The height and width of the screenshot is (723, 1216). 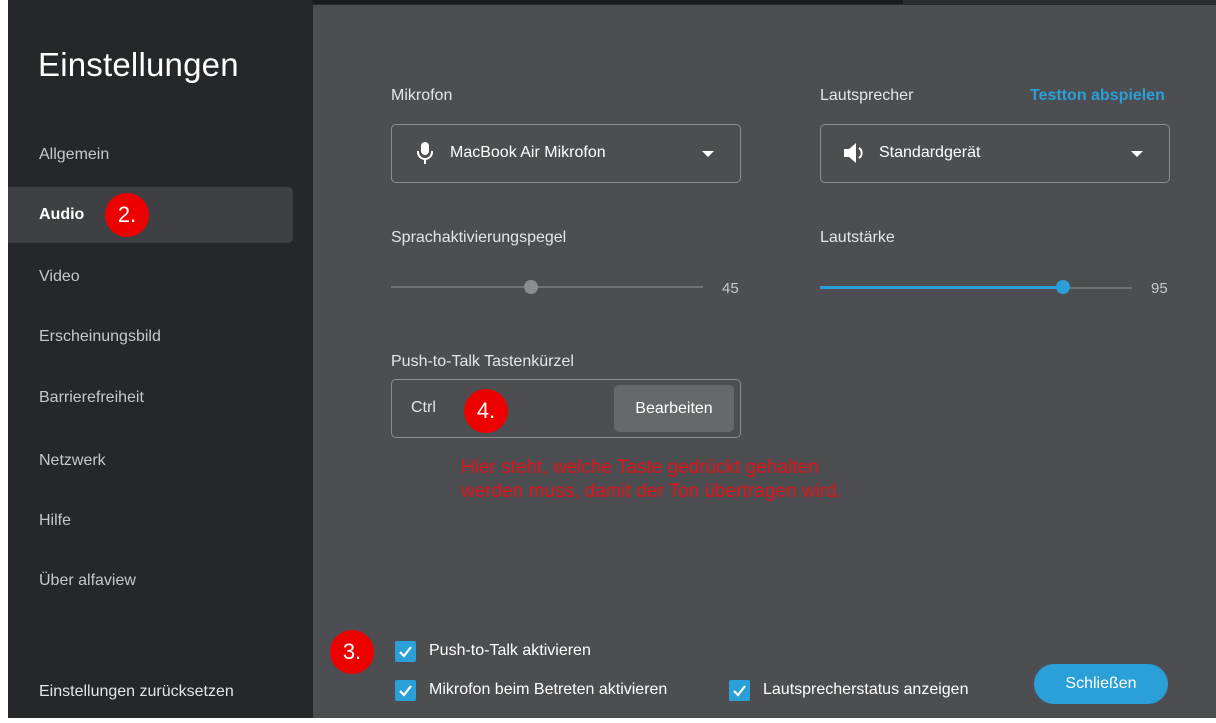 I want to click on checkbox-push-to-talk: Push-to-Talk aktivieren, so click(x=525, y=652).